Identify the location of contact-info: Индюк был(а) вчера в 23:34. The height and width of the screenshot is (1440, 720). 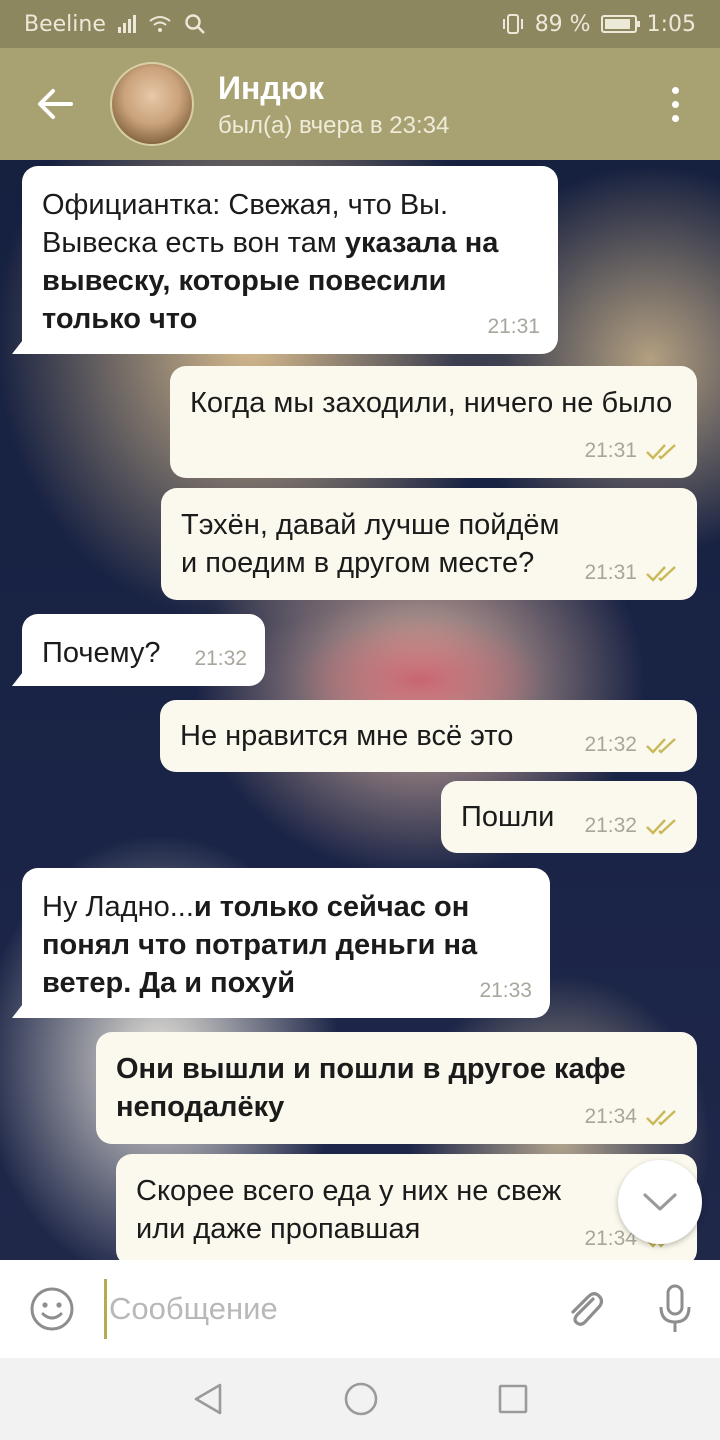
(333, 104).